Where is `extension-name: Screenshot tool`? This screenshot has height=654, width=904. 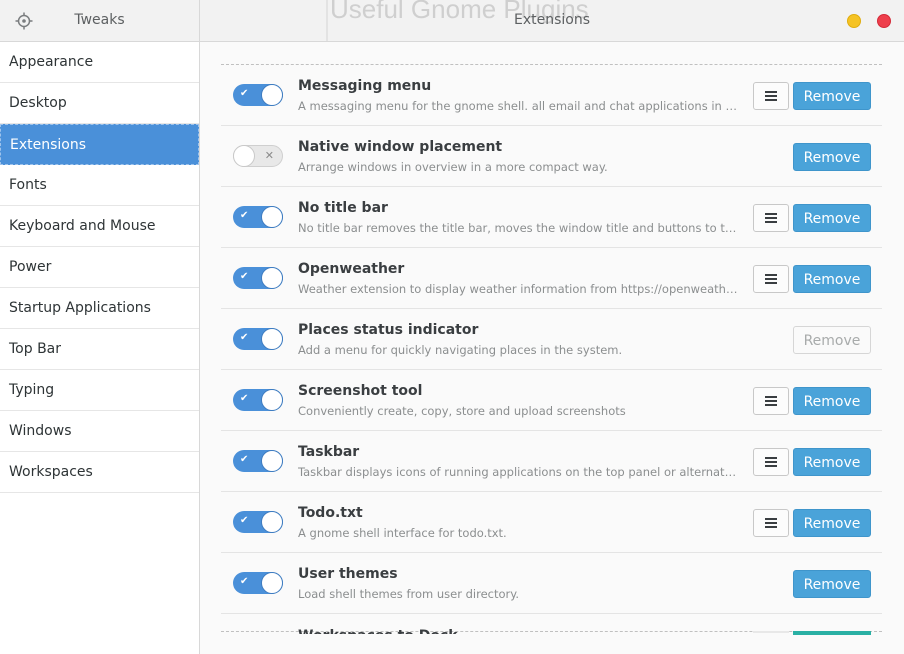 extension-name: Screenshot tool is located at coordinates (360, 391).